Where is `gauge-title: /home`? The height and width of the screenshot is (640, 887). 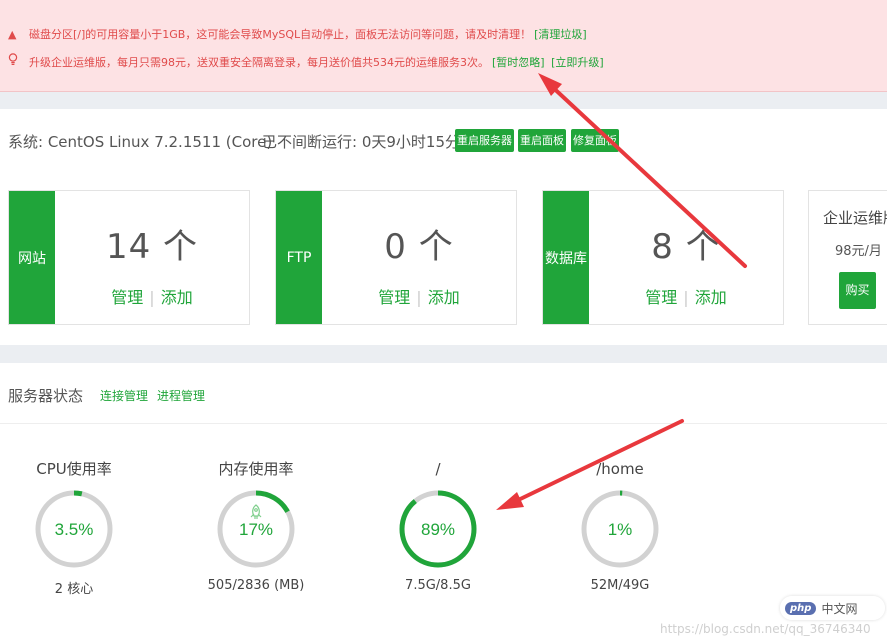 gauge-title: /home is located at coordinates (620, 469).